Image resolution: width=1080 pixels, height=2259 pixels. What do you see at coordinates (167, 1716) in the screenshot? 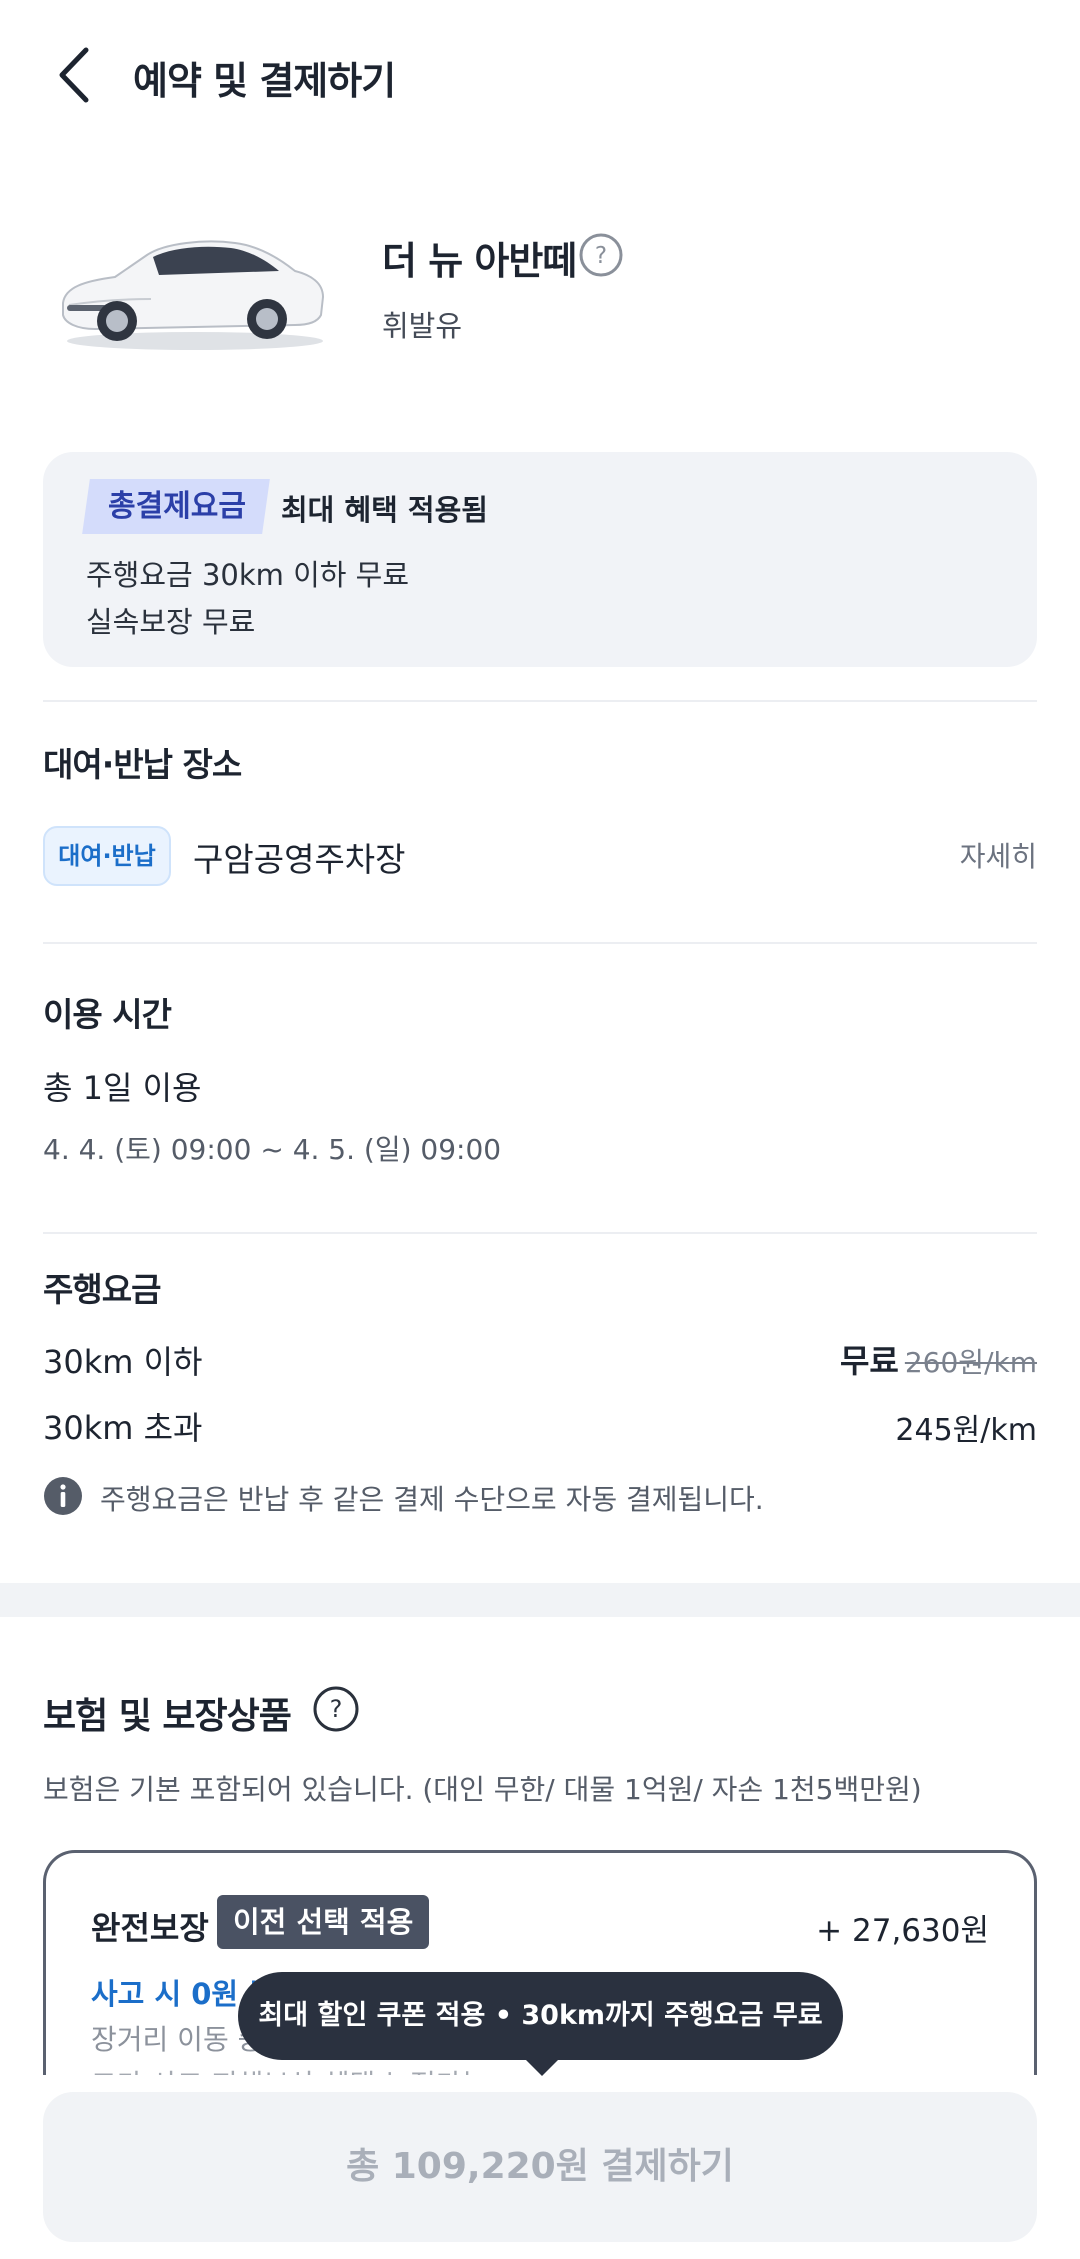
I see `insurance-section-title: 보험 및 보장상품` at bounding box center [167, 1716].